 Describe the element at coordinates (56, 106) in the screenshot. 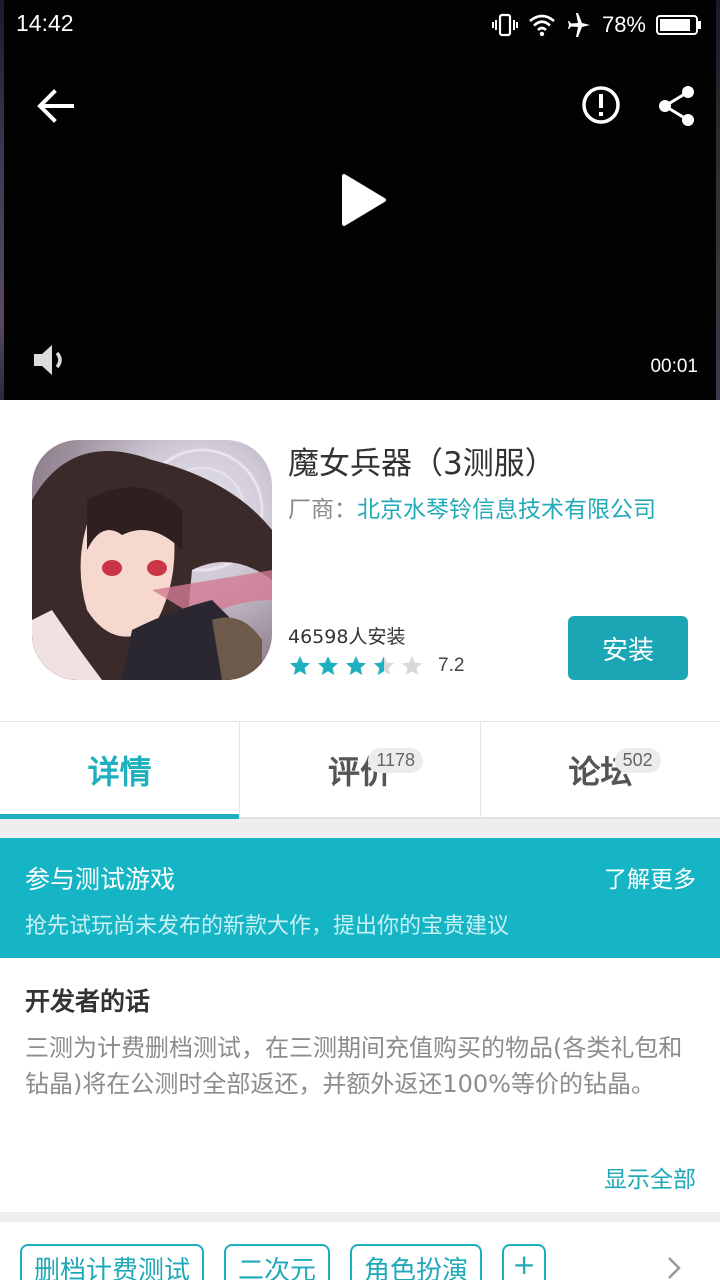

I see `back-arrow-icon` at that location.